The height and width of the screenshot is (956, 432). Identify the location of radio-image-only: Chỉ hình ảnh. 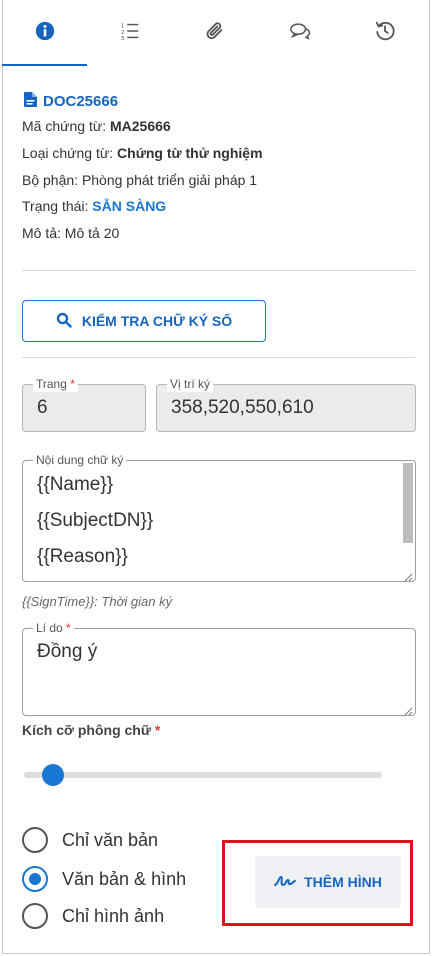
(93, 916).